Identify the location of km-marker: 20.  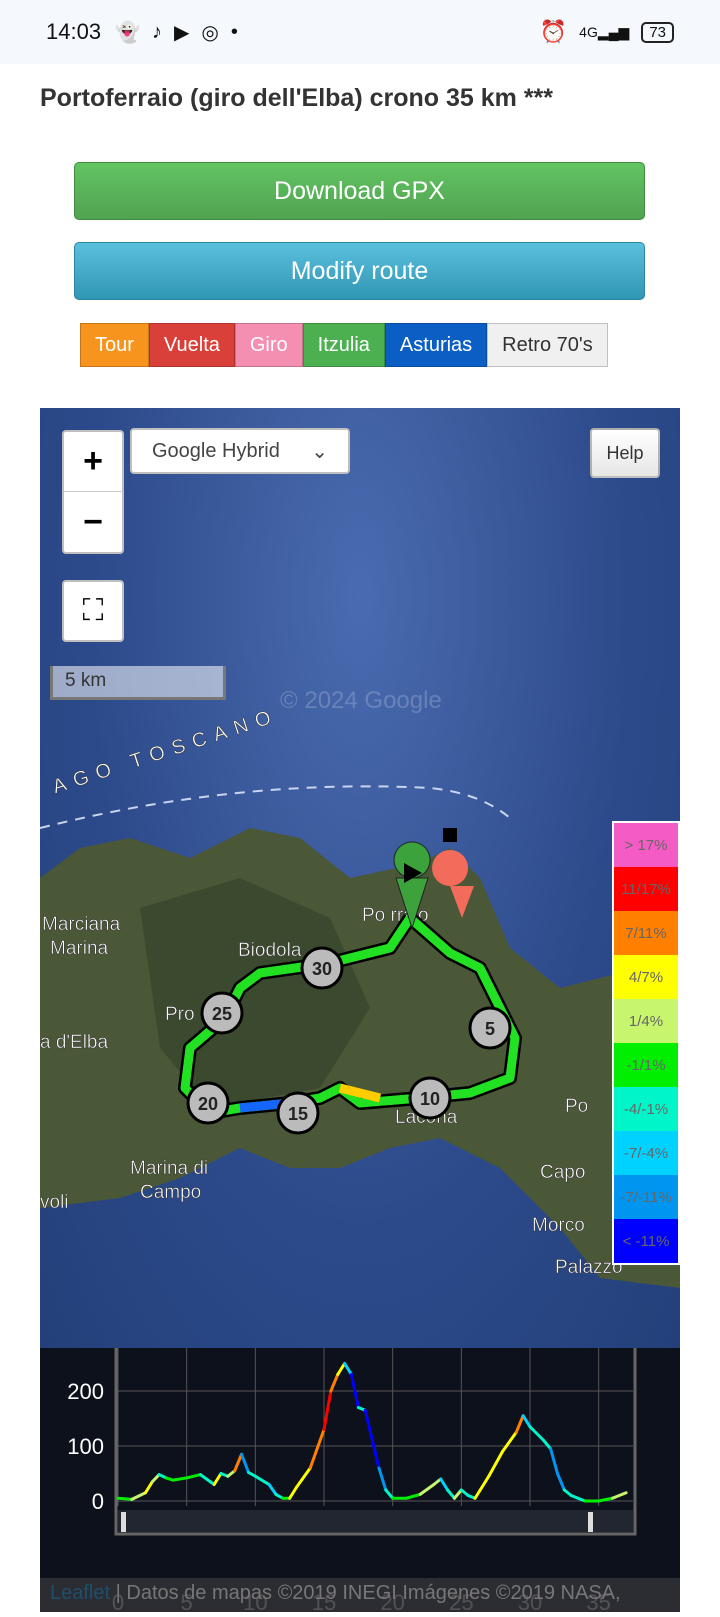
(208, 1103).